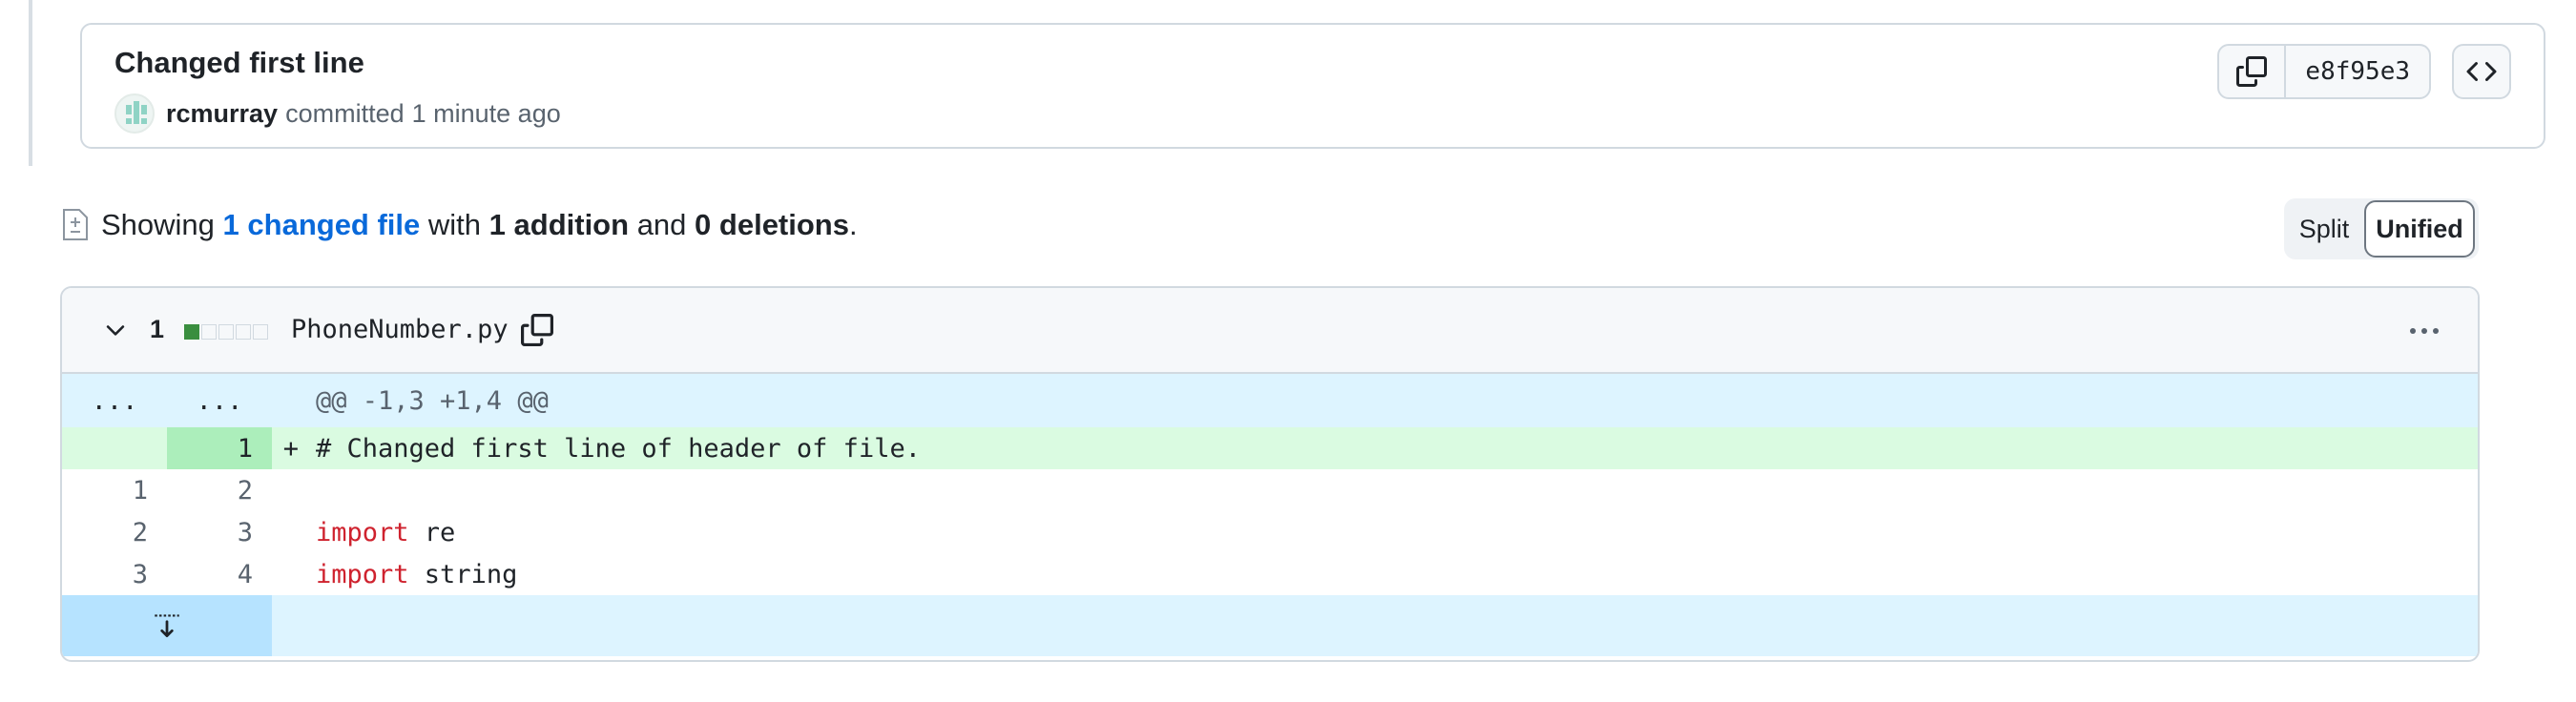 The width and height of the screenshot is (2576, 702). Describe the element at coordinates (290, 448) in the screenshot. I see `line-sign: +` at that location.